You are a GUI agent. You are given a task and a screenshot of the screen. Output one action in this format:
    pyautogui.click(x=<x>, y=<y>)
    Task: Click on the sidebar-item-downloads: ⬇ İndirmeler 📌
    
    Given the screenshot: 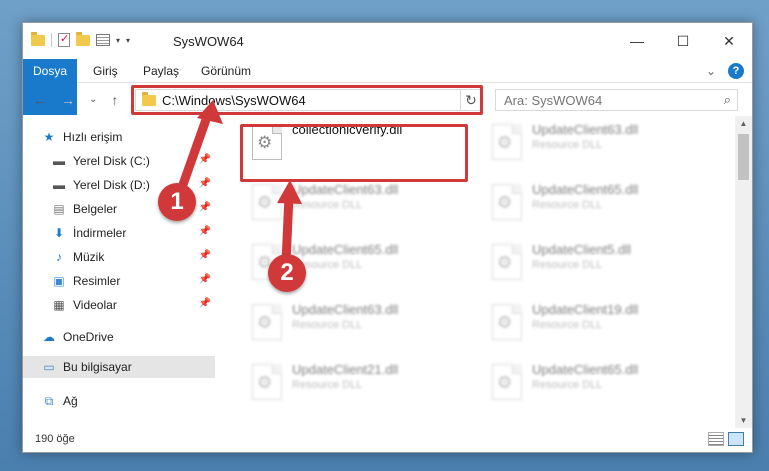 What is the action you would take?
    pyautogui.click(x=133, y=233)
    